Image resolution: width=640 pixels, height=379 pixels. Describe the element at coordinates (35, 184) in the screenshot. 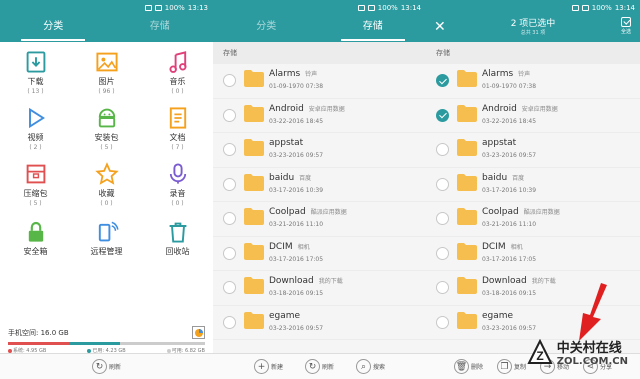

I see `category-archive: 压缩包 ( 5 )` at that location.